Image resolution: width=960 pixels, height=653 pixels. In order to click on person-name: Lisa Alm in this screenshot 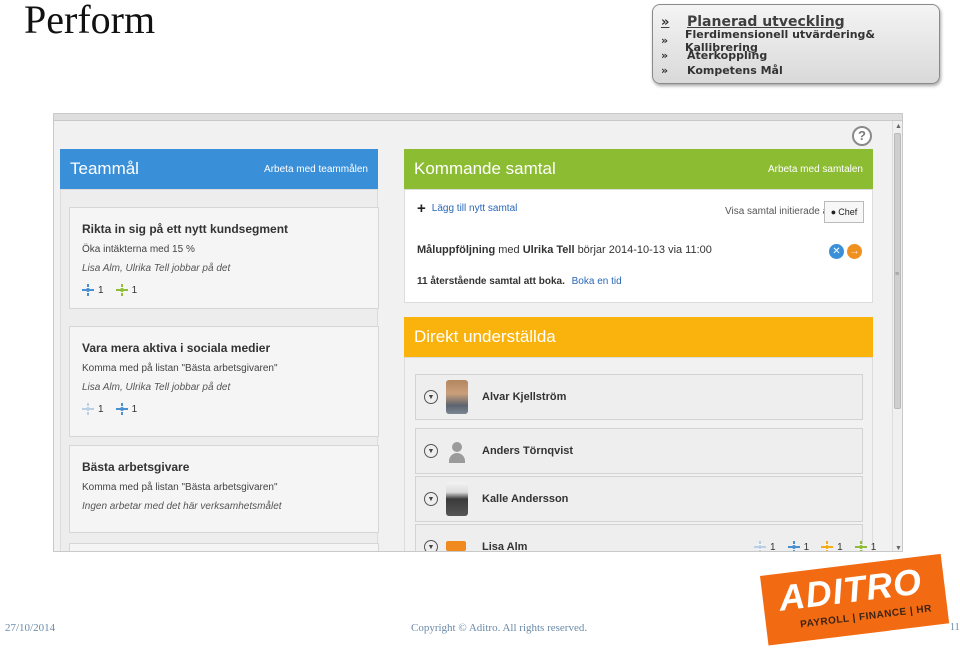, I will do `click(504, 546)`.